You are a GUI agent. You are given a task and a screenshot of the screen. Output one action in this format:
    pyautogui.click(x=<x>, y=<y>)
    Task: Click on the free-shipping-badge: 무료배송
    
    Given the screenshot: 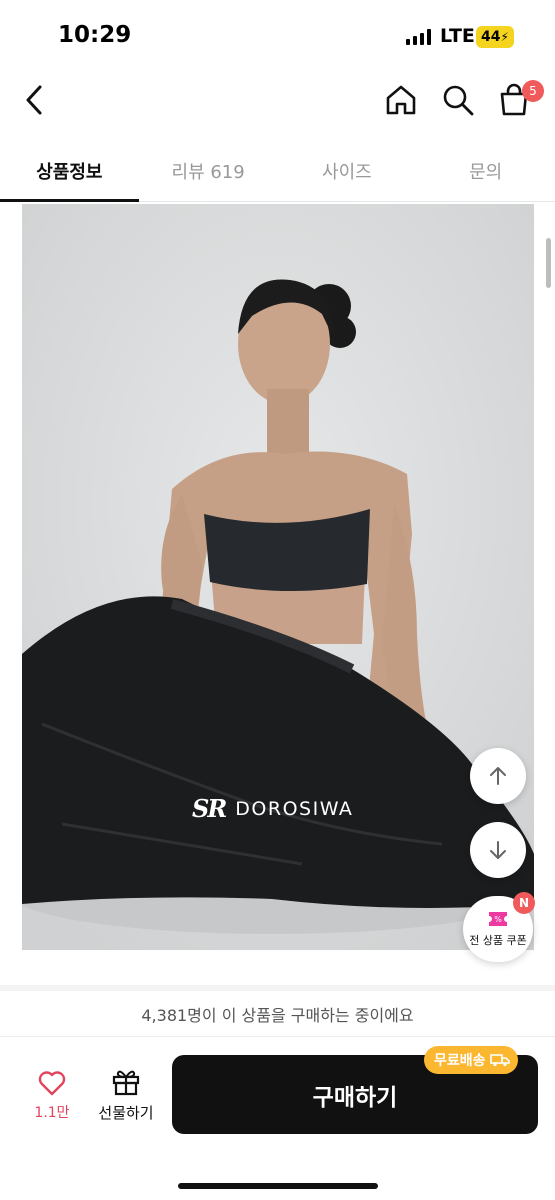 What is the action you would take?
    pyautogui.click(x=471, y=1060)
    